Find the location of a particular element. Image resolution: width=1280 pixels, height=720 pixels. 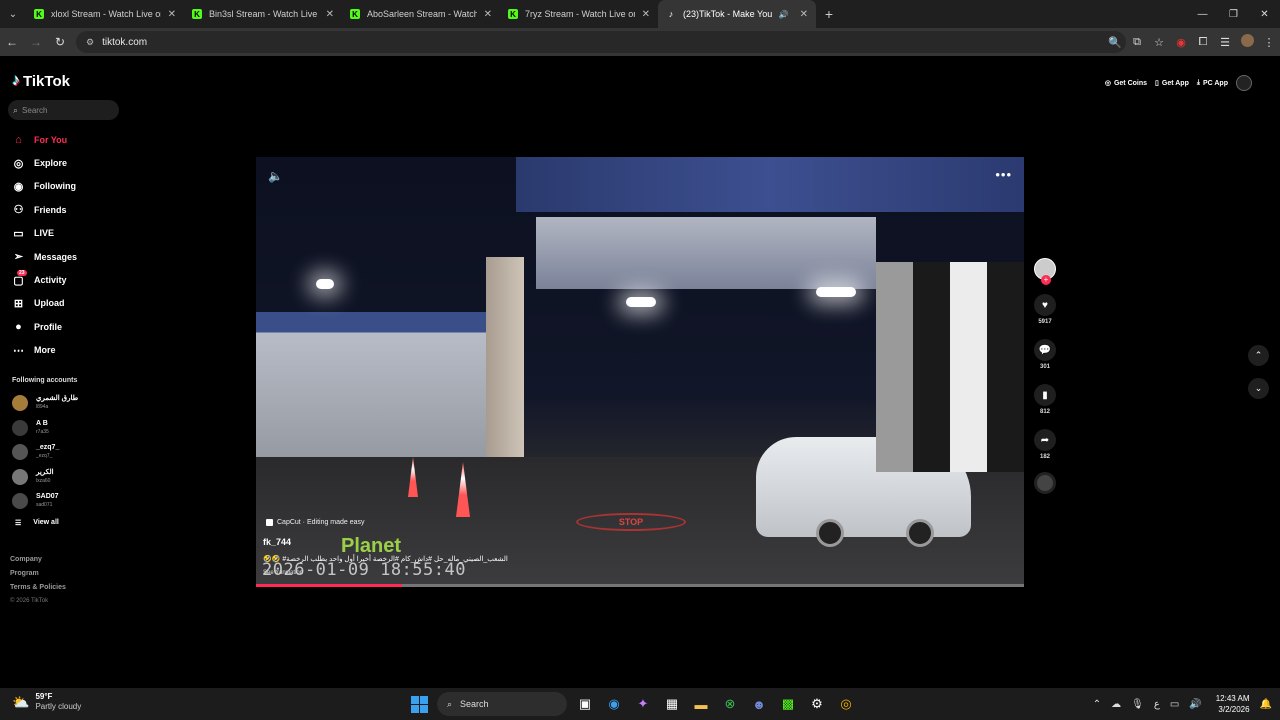

nav-live: ▭ LIVE is located at coordinates (44, 233).